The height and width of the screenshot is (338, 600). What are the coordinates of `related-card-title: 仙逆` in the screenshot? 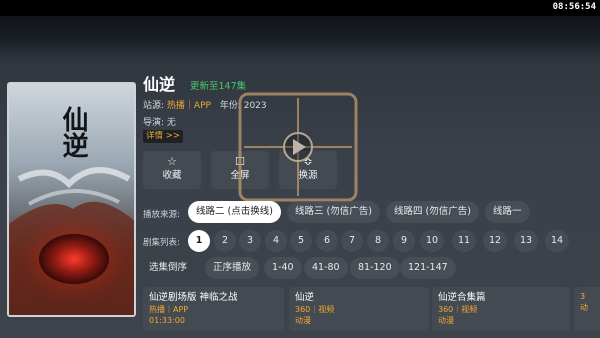 It's located at (305, 297).